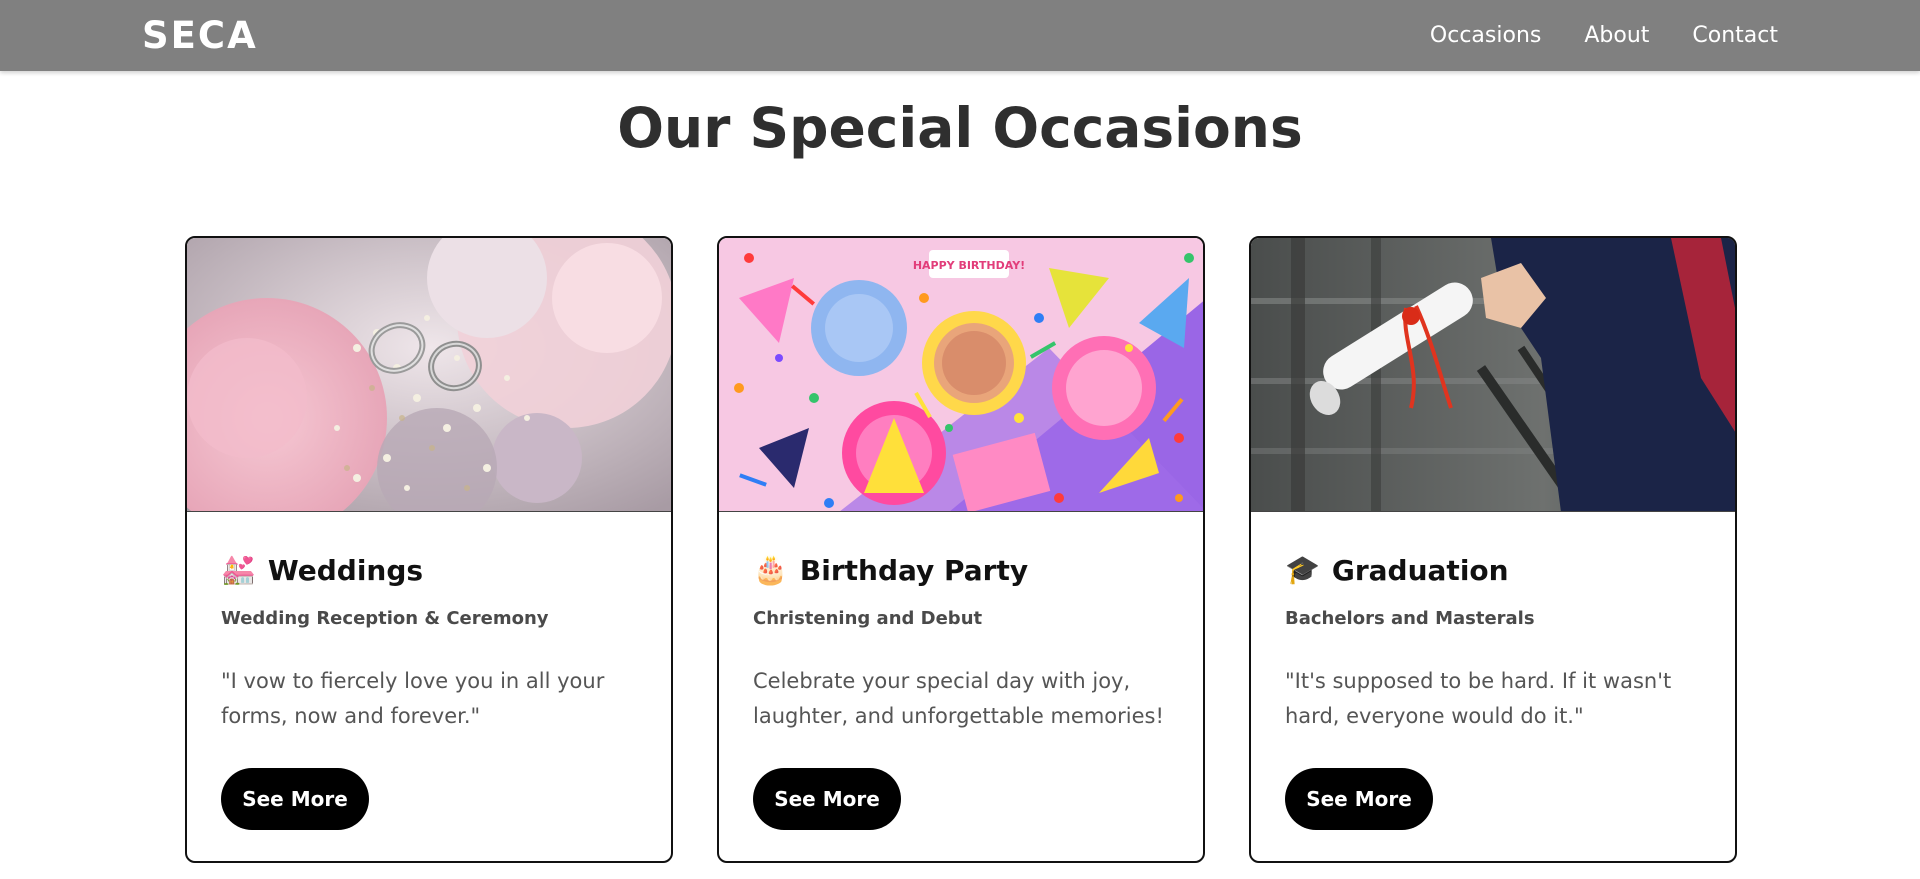 Image resolution: width=1920 pixels, height=879 pixels. I want to click on card-title: Weddings, so click(345, 570).